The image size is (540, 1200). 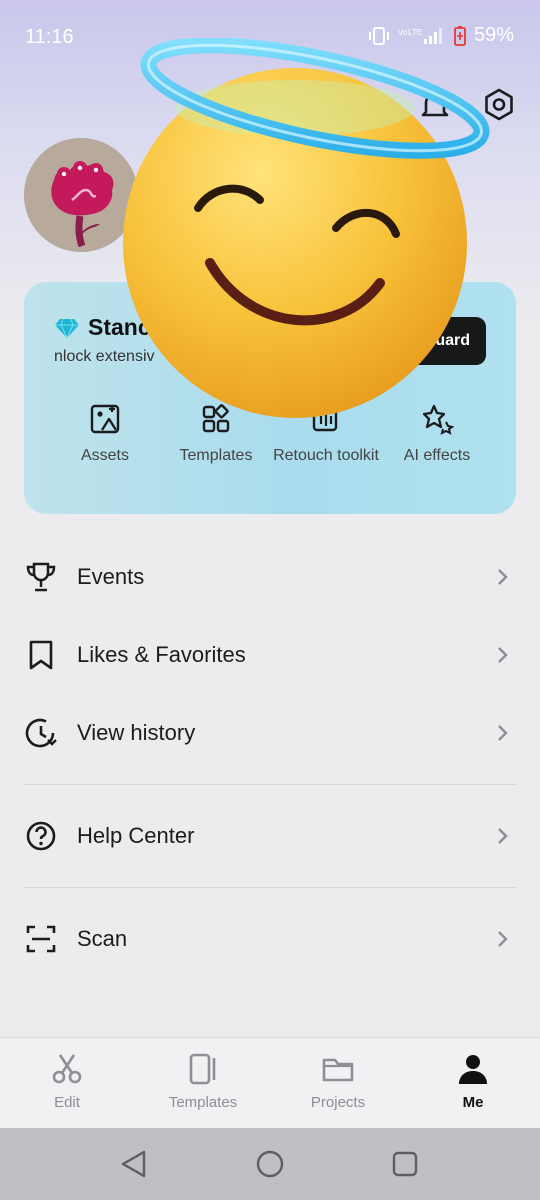 What do you see at coordinates (41, 733) in the screenshot?
I see `history-icon` at bounding box center [41, 733].